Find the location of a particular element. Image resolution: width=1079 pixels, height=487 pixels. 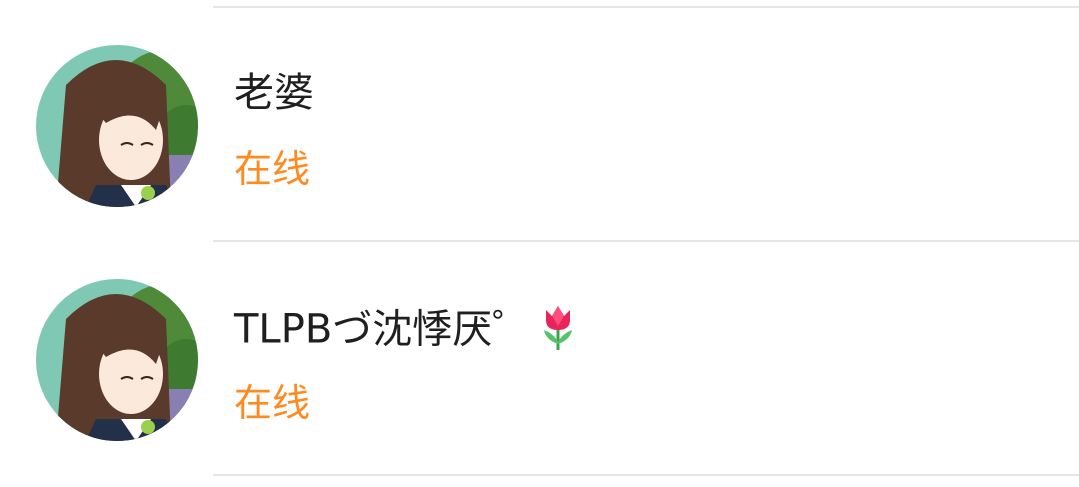

tulip-icon is located at coordinates (558, 331).